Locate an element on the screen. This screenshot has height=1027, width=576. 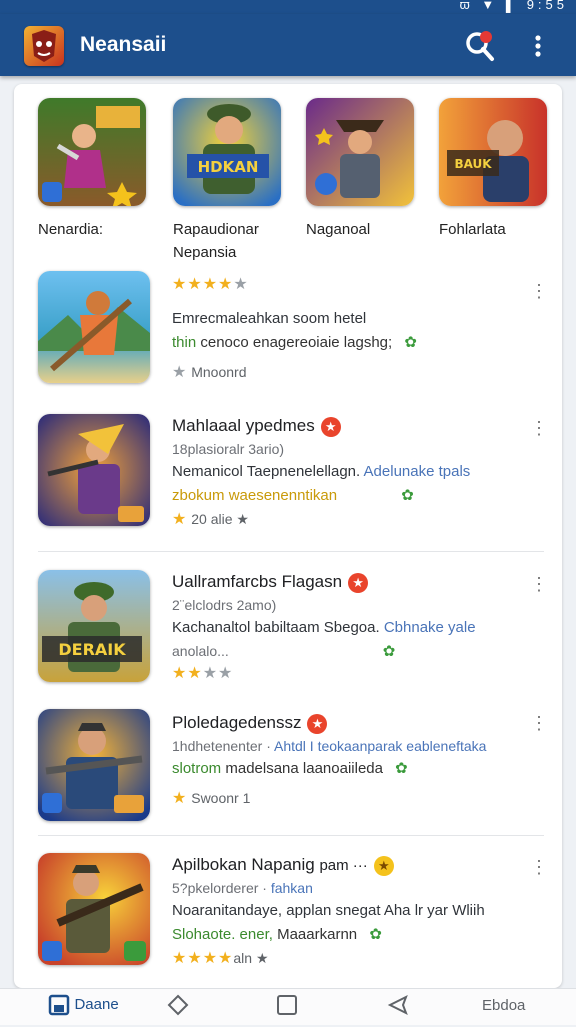
featured-label: Fohlarlata is located at coordinates (472, 229).